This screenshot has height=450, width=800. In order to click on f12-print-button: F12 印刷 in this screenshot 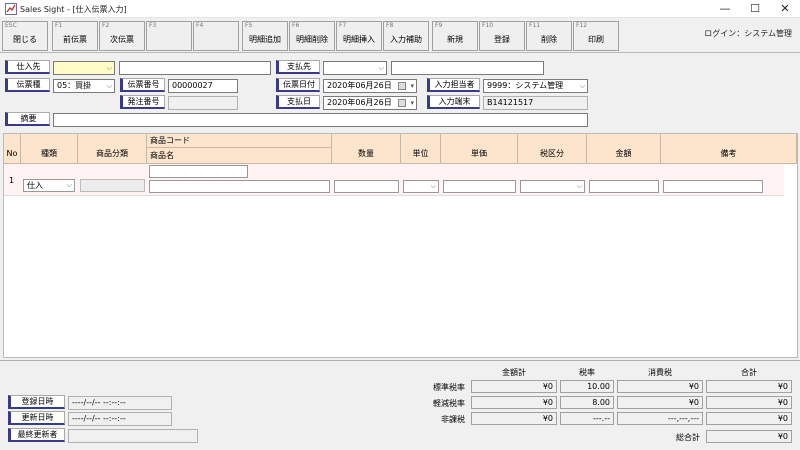, I will do `click(596, 36)`.